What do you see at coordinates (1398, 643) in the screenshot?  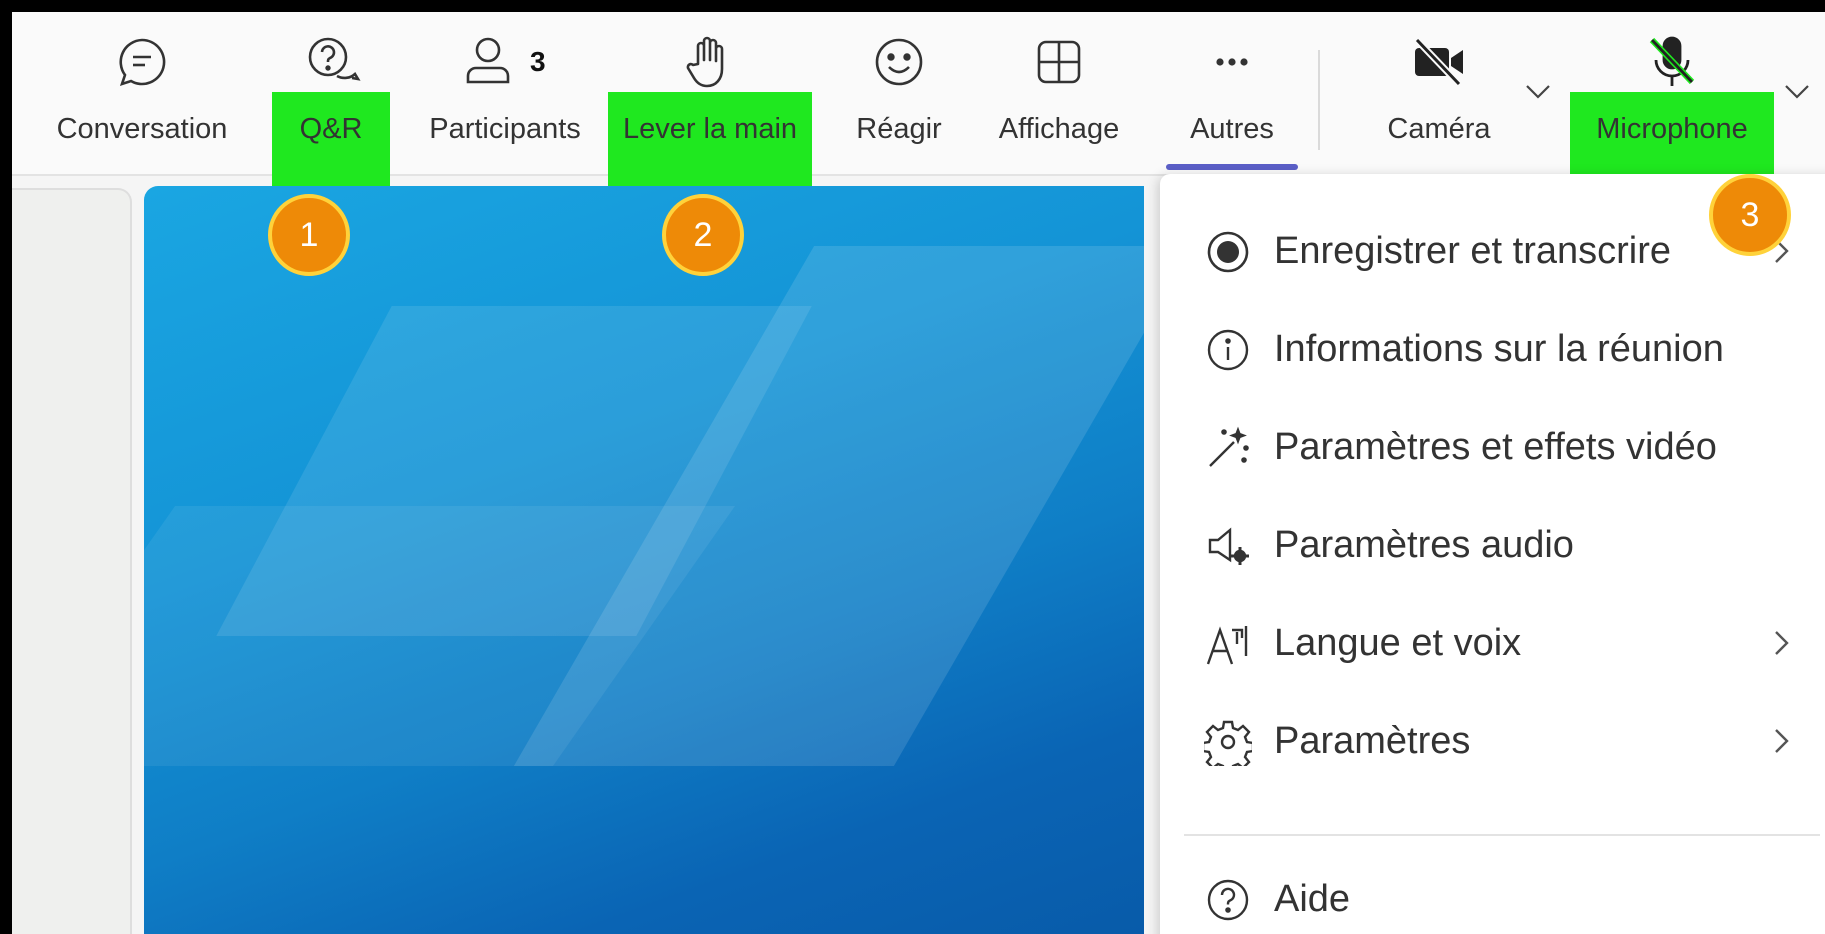 I see `menu-item-label: Langue et voix` at bounding box center [1398, 643].